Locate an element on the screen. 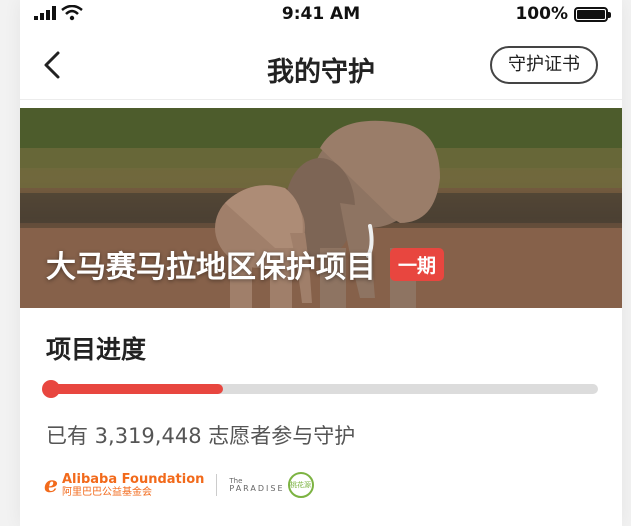 This screenshot has height=526, width=631. status-bar: 9:41 AM 100% is located at coordinates (321, 15).